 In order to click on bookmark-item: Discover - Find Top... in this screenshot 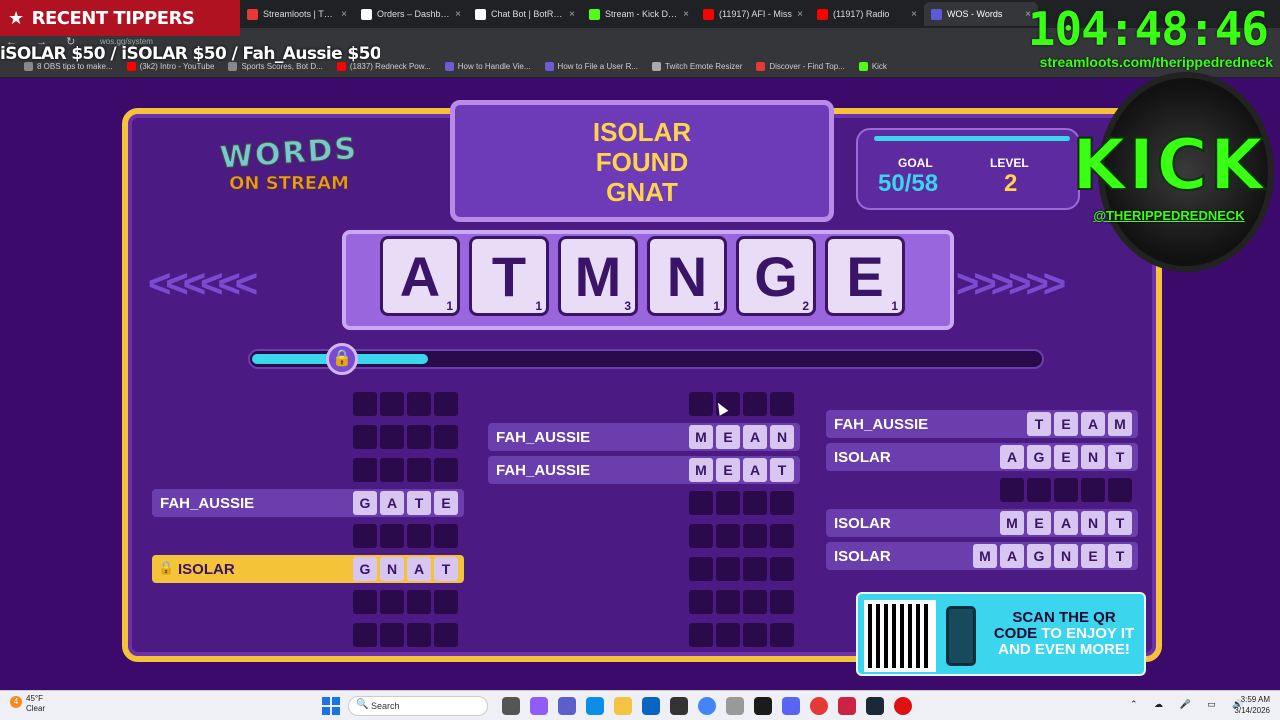, I will do `click(800, 66)`.